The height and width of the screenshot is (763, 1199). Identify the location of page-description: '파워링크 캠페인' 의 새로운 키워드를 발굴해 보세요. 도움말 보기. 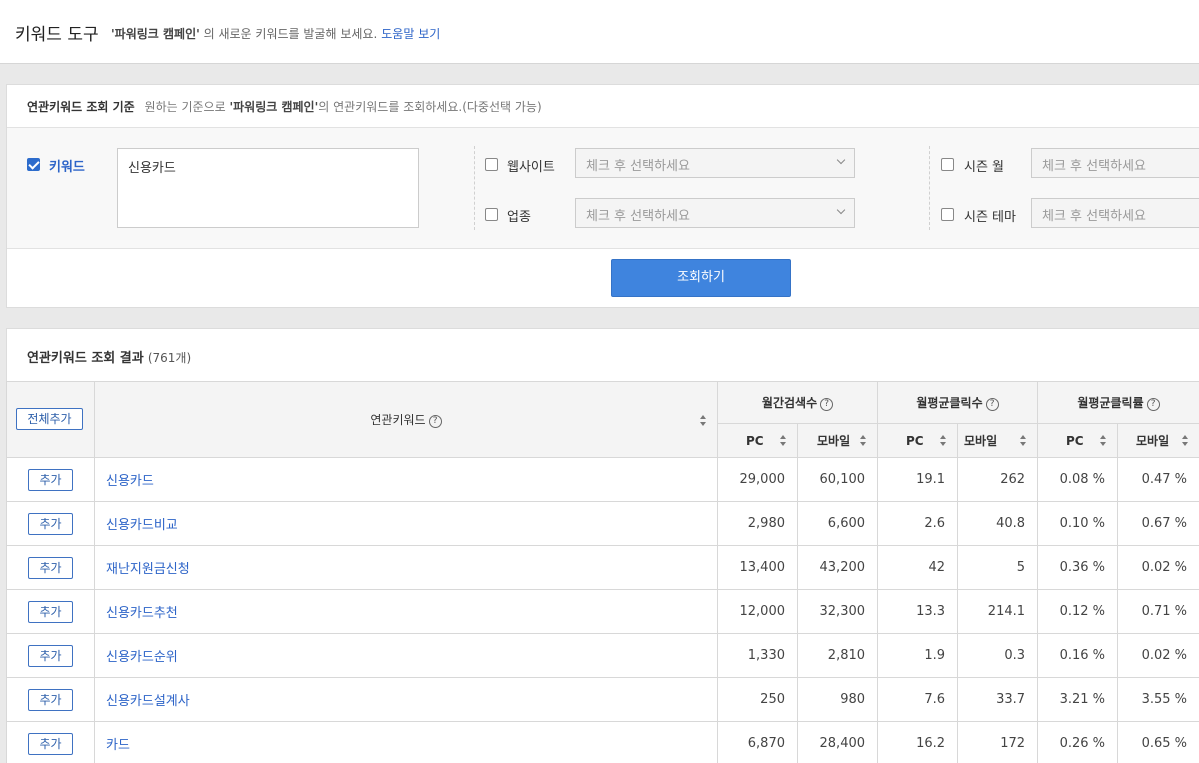
(275, 33).